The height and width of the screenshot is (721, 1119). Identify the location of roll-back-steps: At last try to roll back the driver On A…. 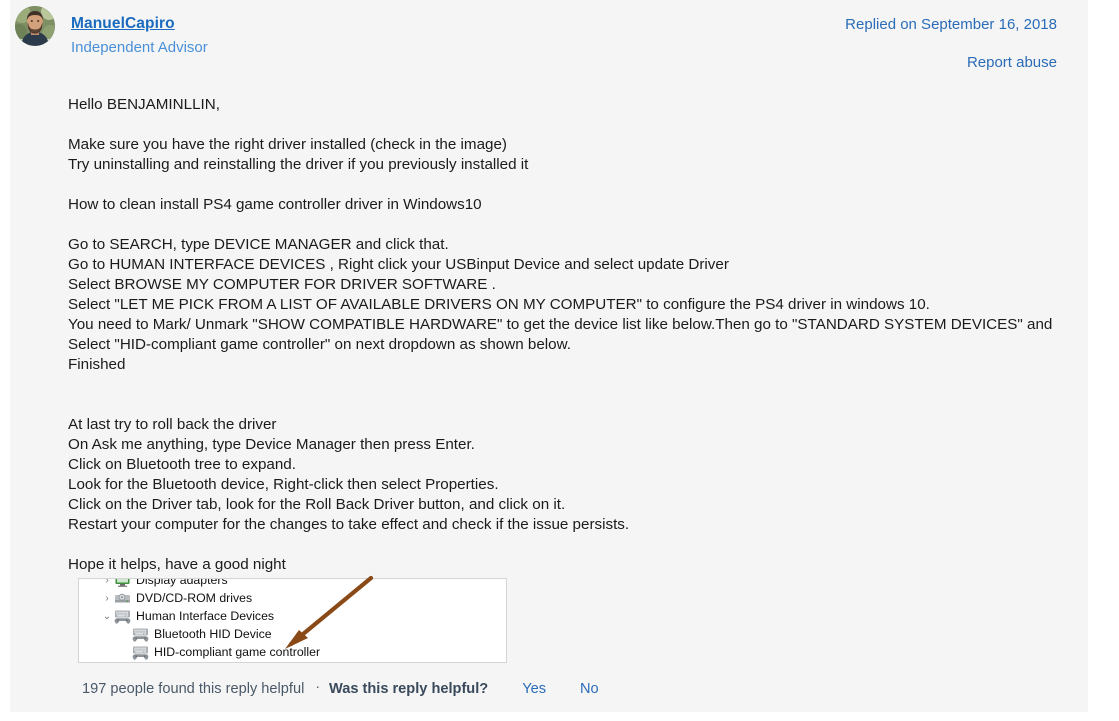
(565, 475).